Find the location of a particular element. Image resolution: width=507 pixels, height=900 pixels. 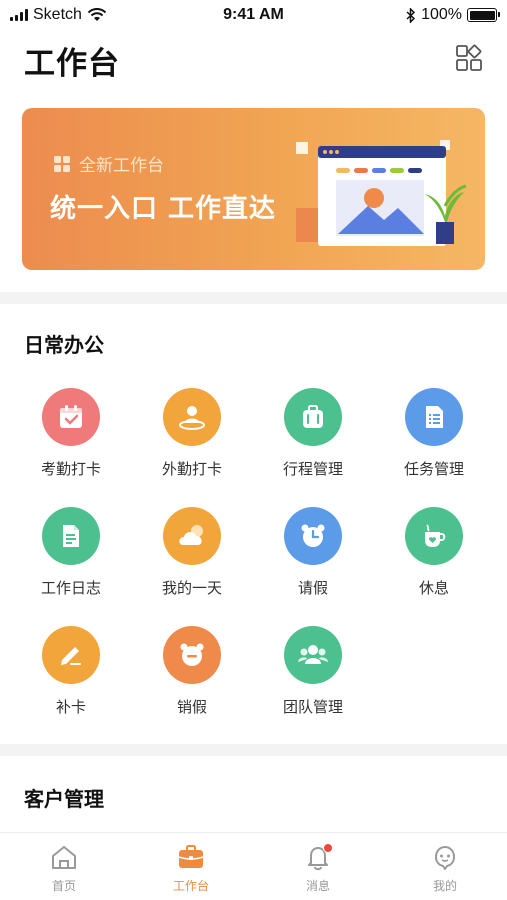

banner-subtitle: 全新工作台 is located at coordinates (121, 166).